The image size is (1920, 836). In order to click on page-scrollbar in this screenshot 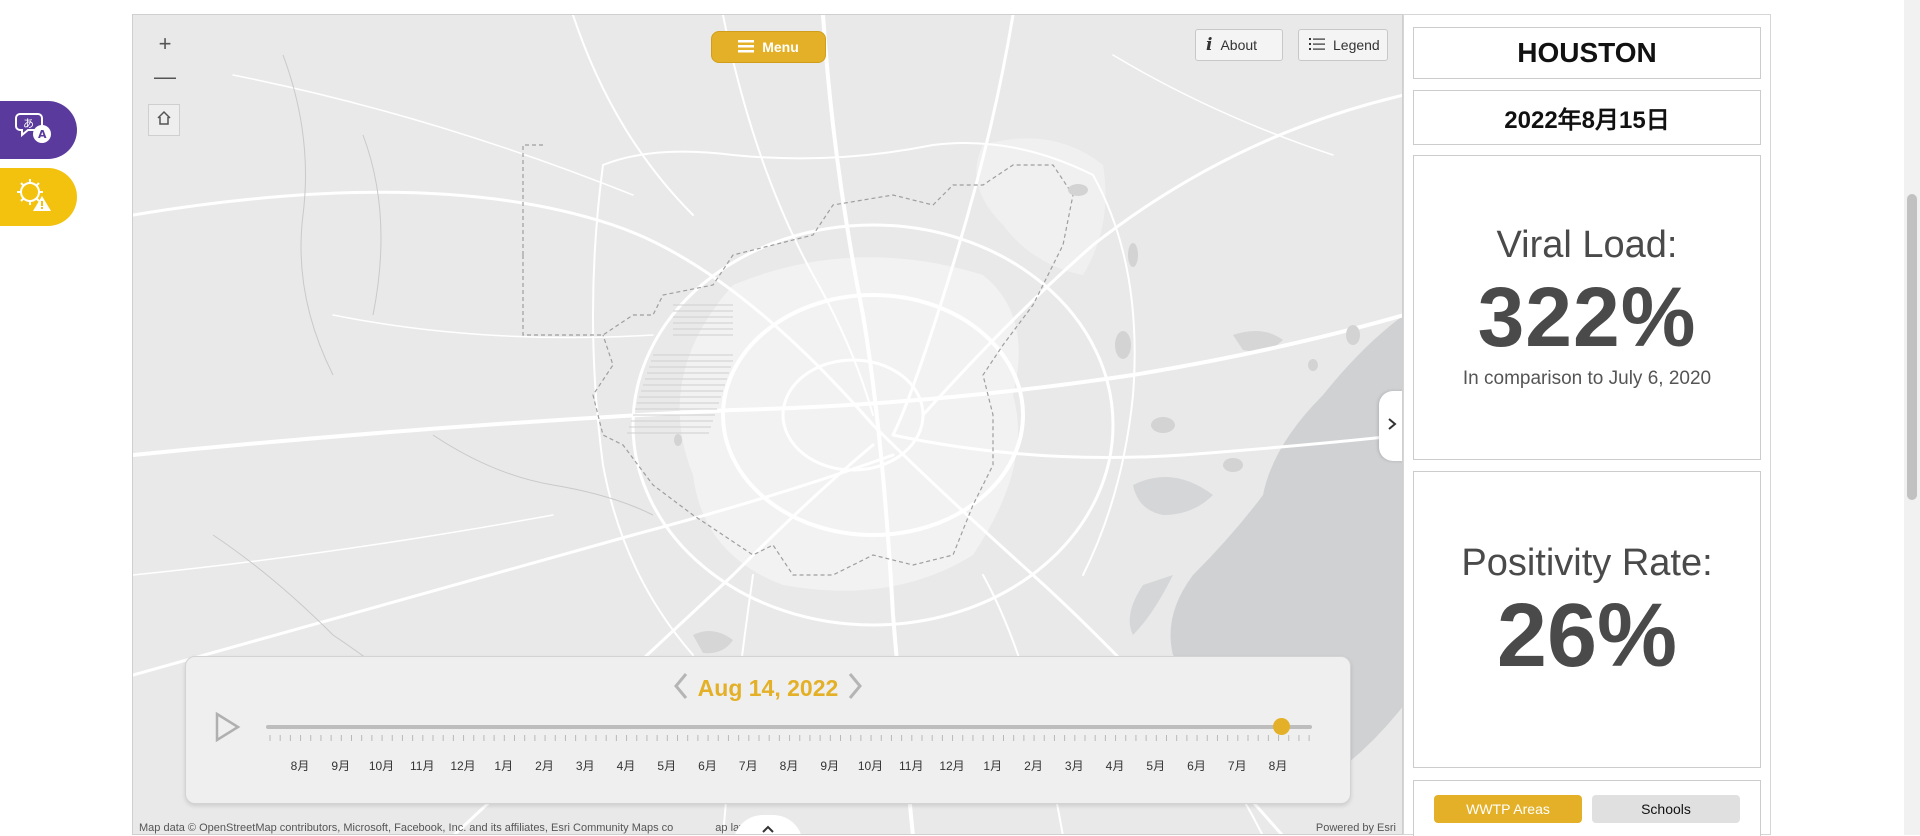, I will do `click(1912, 417)`.